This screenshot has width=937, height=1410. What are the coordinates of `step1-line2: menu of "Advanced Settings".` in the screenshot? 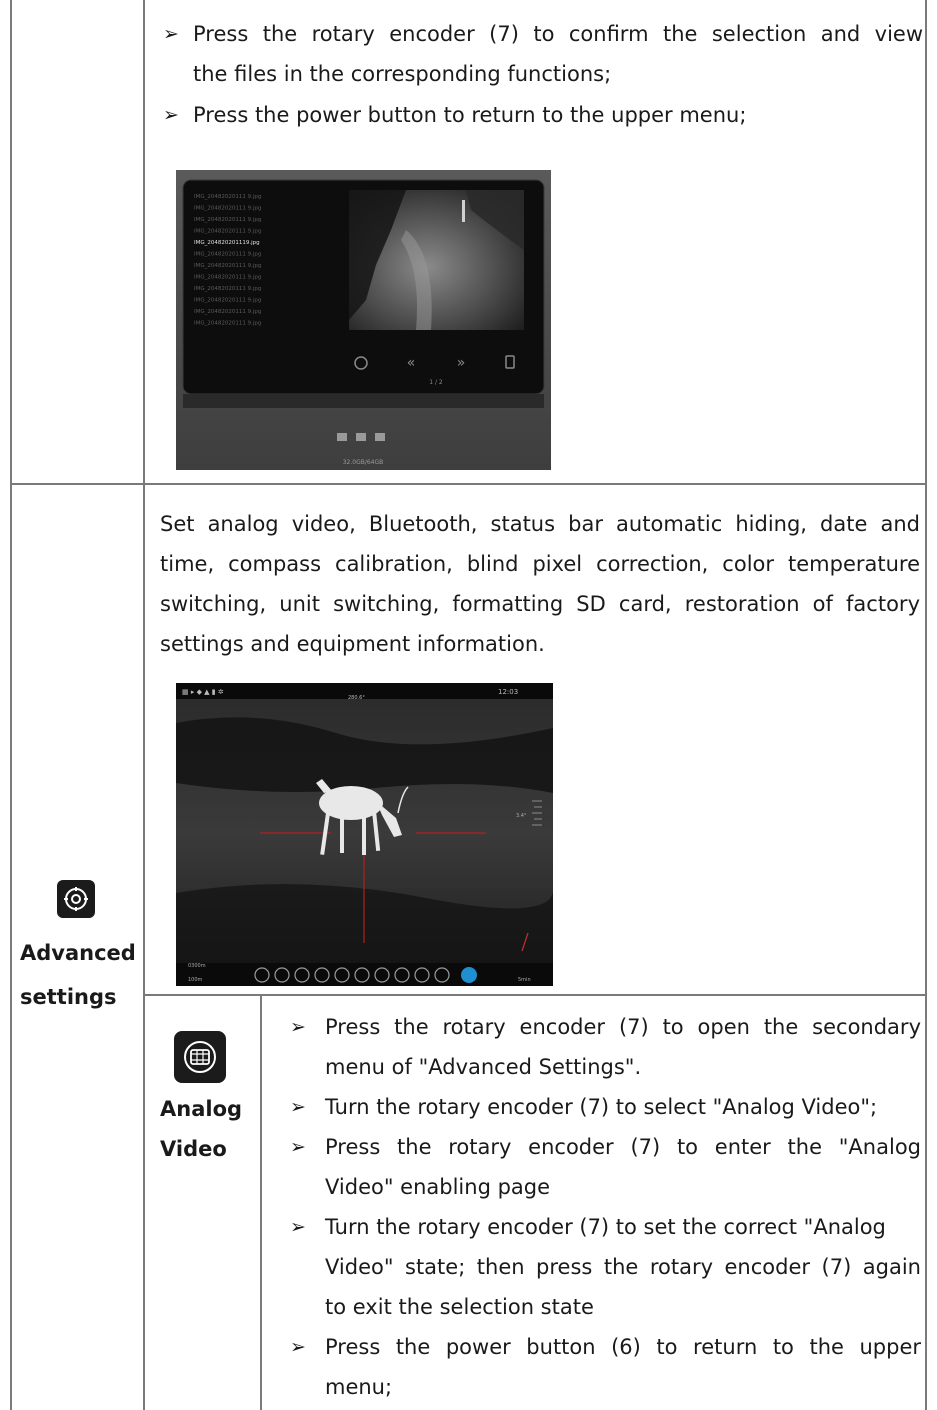 It's located at (483, 1067).